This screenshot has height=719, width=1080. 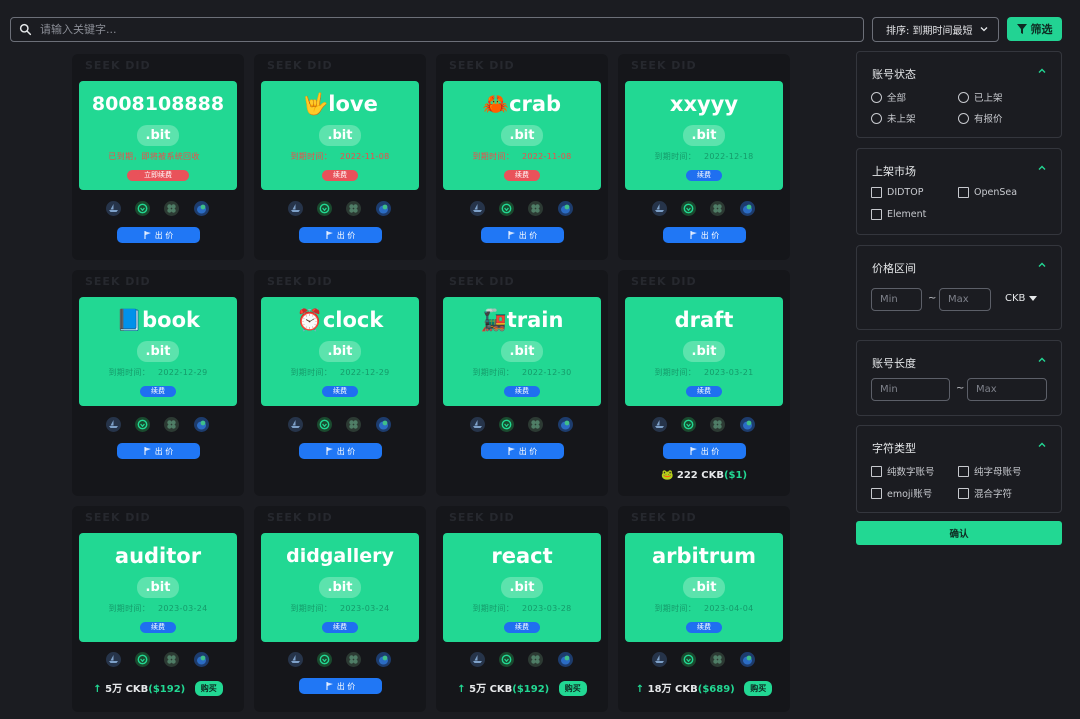 What do you see at coordinates (1021, 298) in the screenshot?
I see `currency-select: CKB` at bounding box center [1021, 298].